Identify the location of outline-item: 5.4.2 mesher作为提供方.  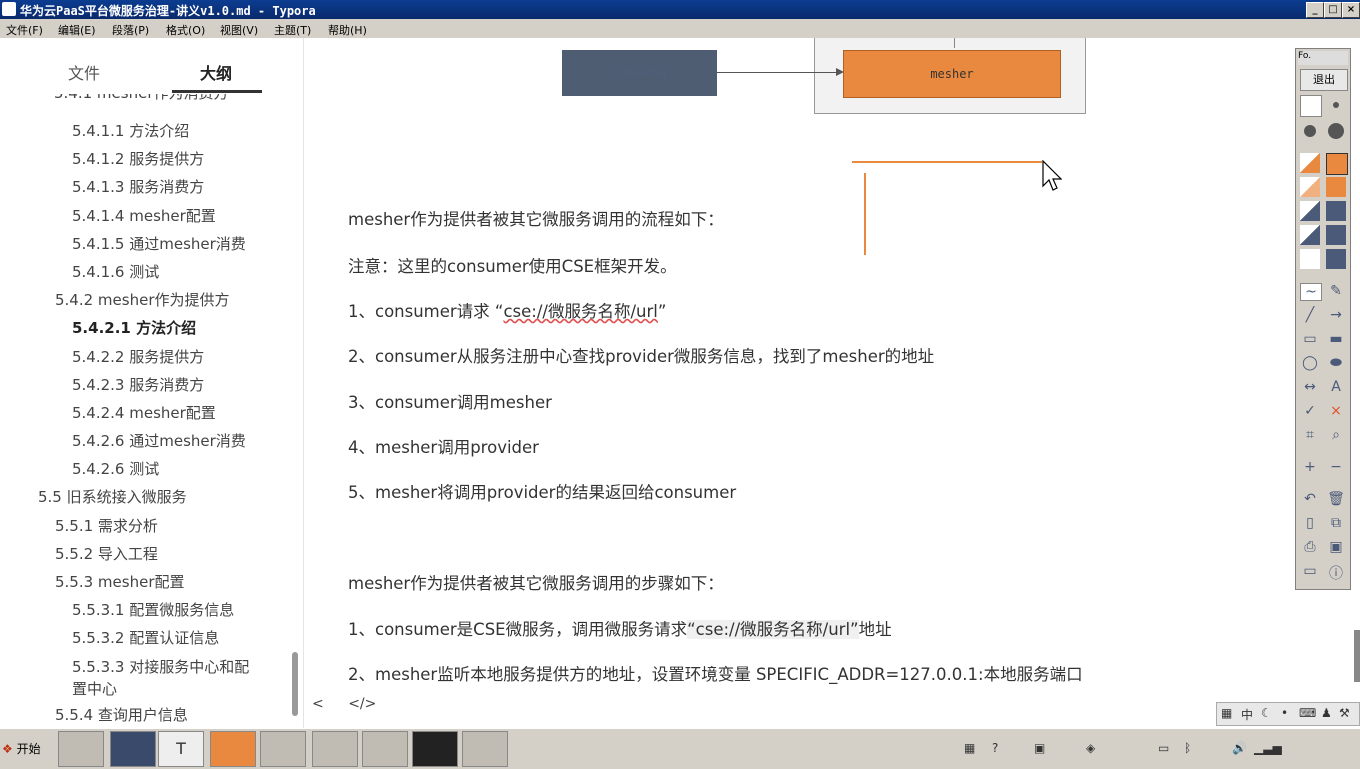
(142, 299).